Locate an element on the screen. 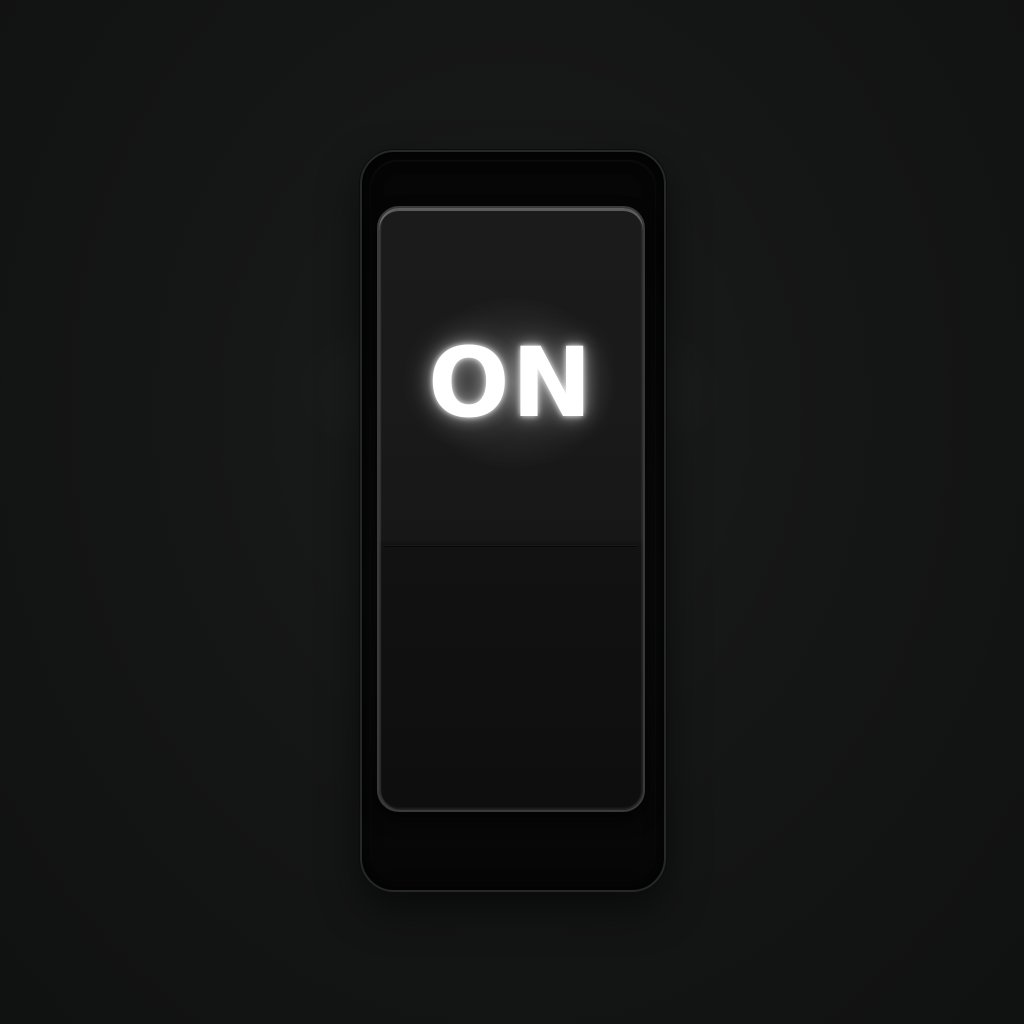 Image resolution: width=1024 pixels, height=1024 pixels. switch-state-label: ON is located at coordinates (511, 383).